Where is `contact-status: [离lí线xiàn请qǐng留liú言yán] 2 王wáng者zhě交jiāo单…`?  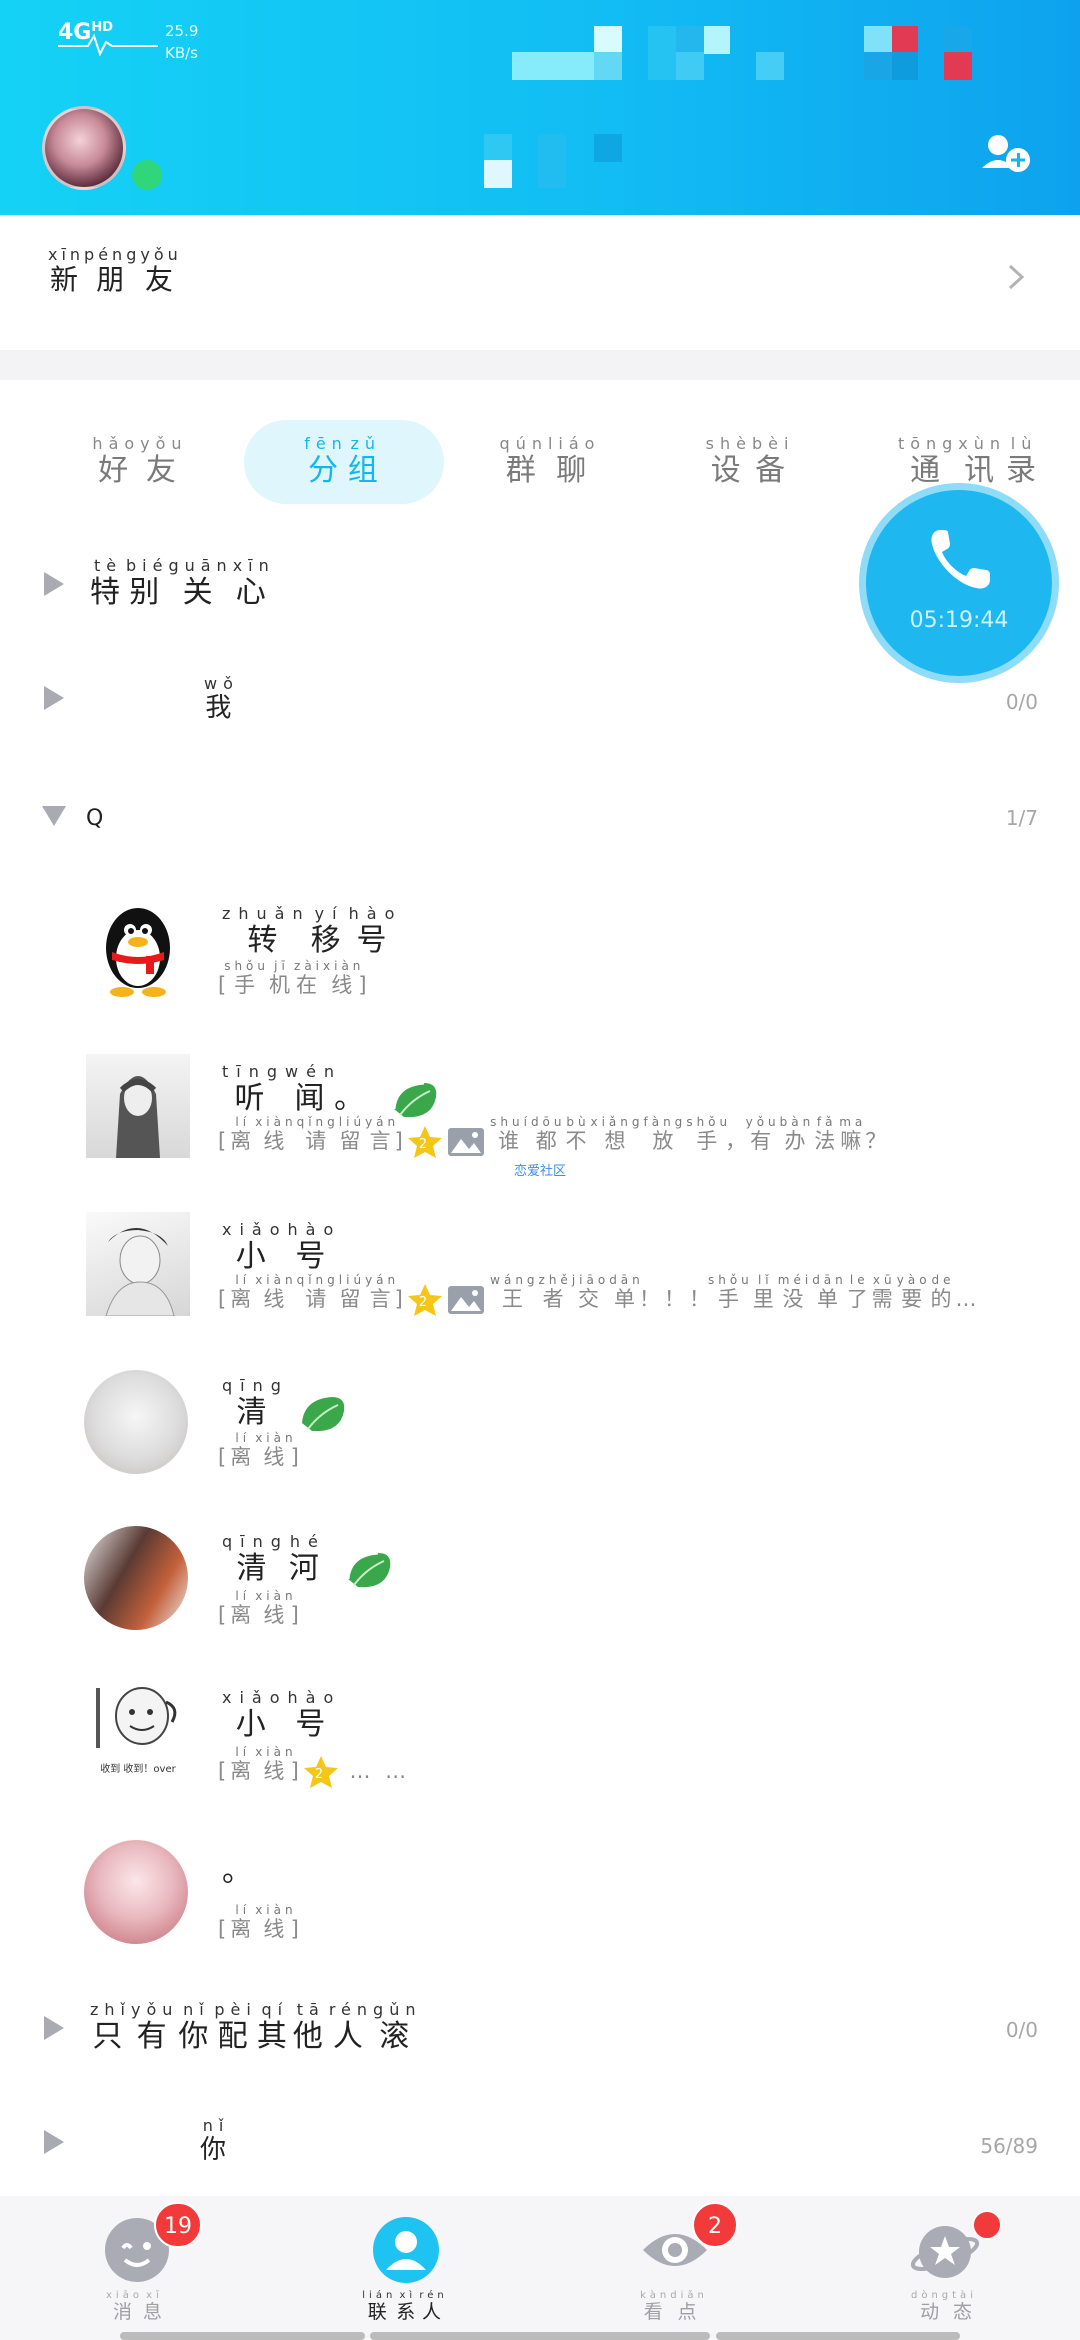
contact-status: [离lí线xiàn请qǐng留liú言yán] 2 王wáng者zhě交jiāo单… is located at coordinates (599, 1295).